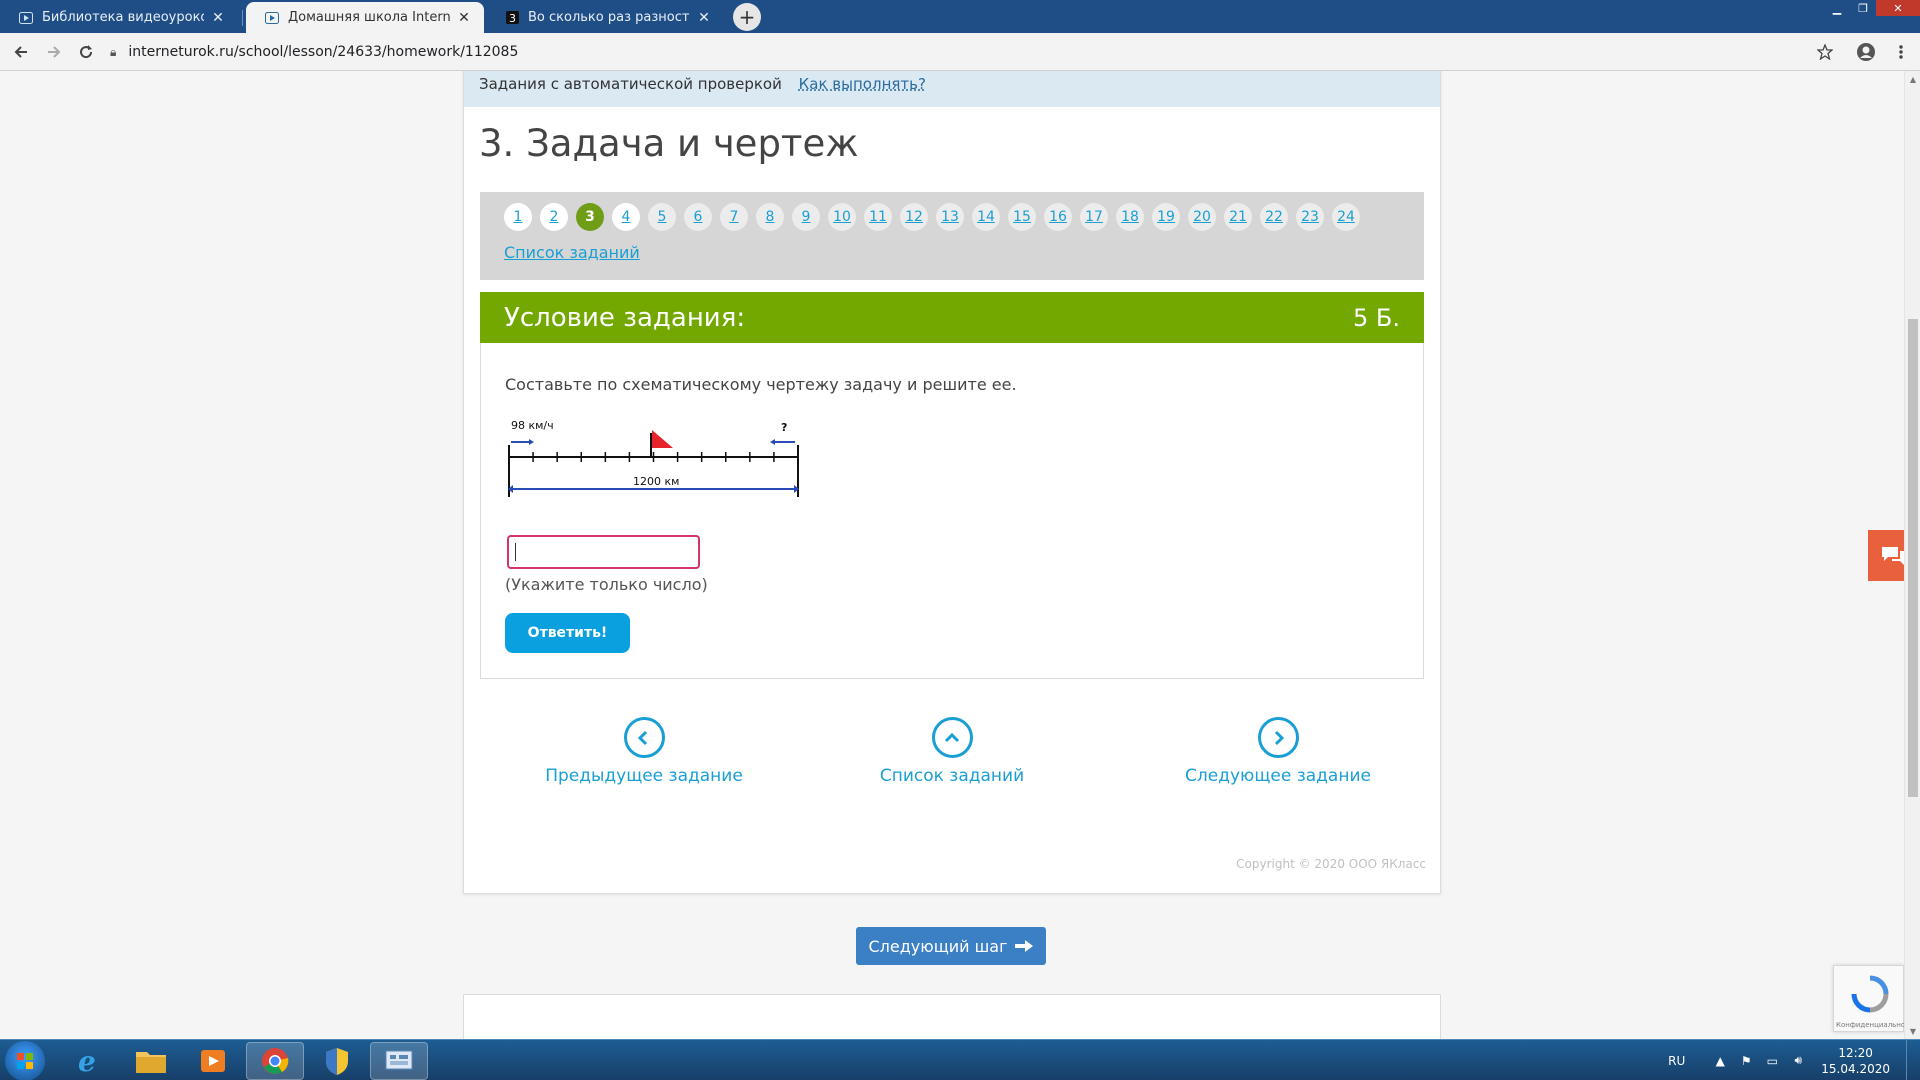 The height and width of the screenshot is (1080, 1920). I want to click on start-button, so click(25, 1060).